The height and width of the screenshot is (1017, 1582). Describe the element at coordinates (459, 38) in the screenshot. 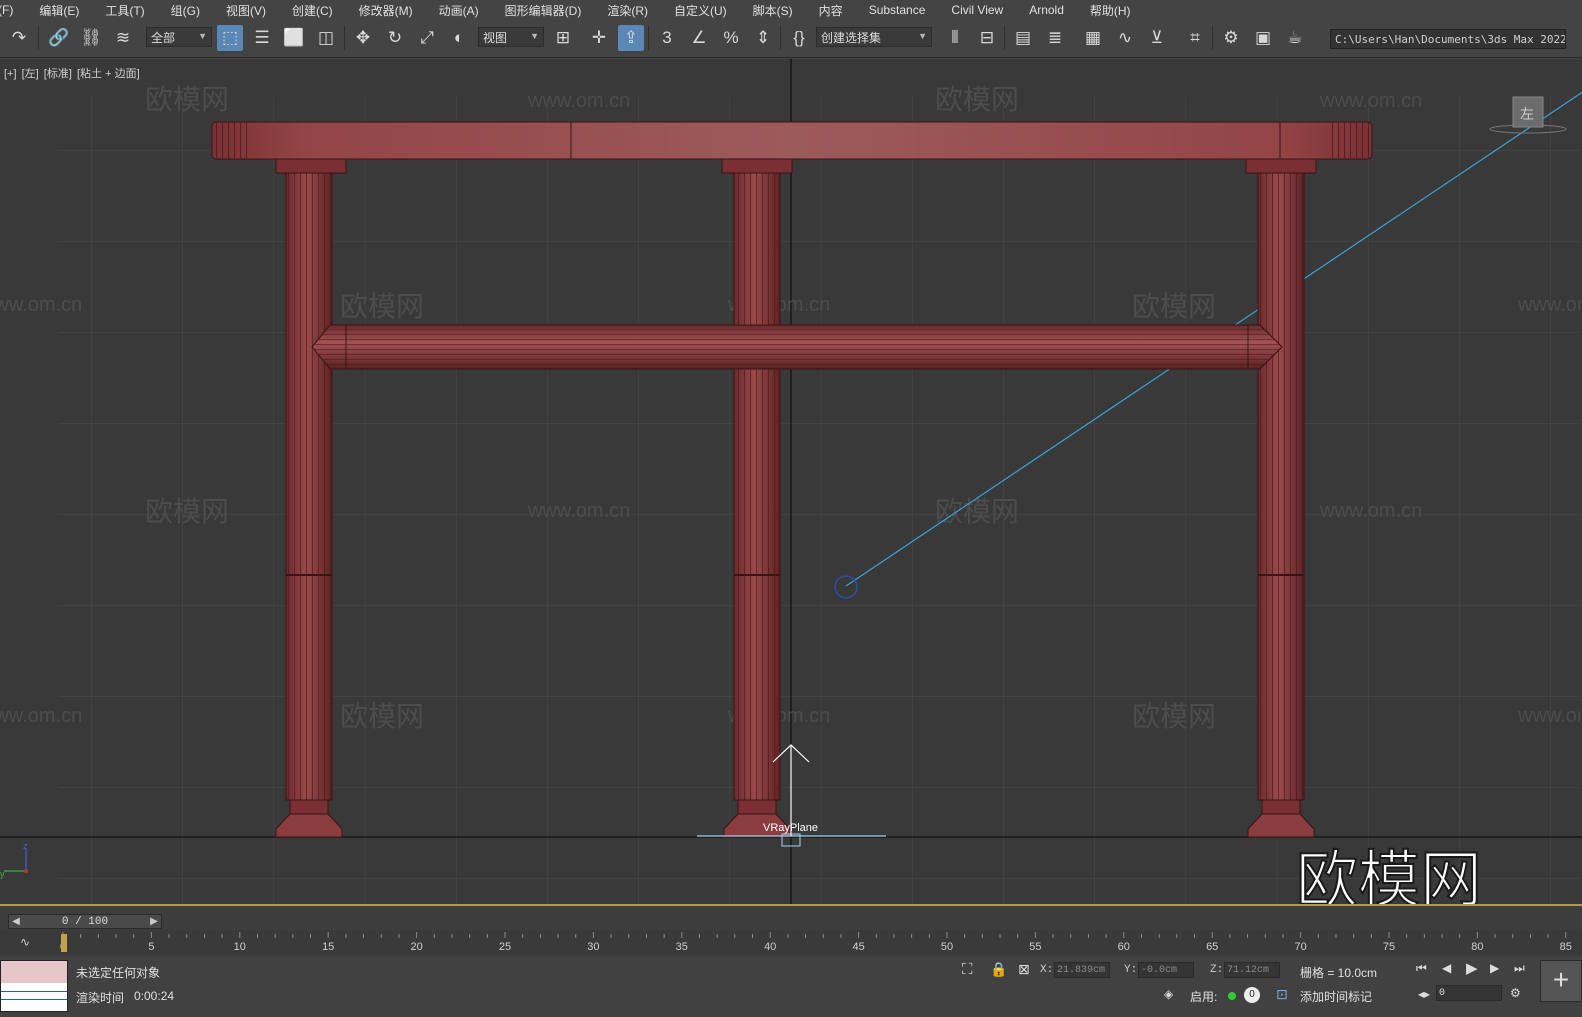

I see `place-icon: ◐` at that location.